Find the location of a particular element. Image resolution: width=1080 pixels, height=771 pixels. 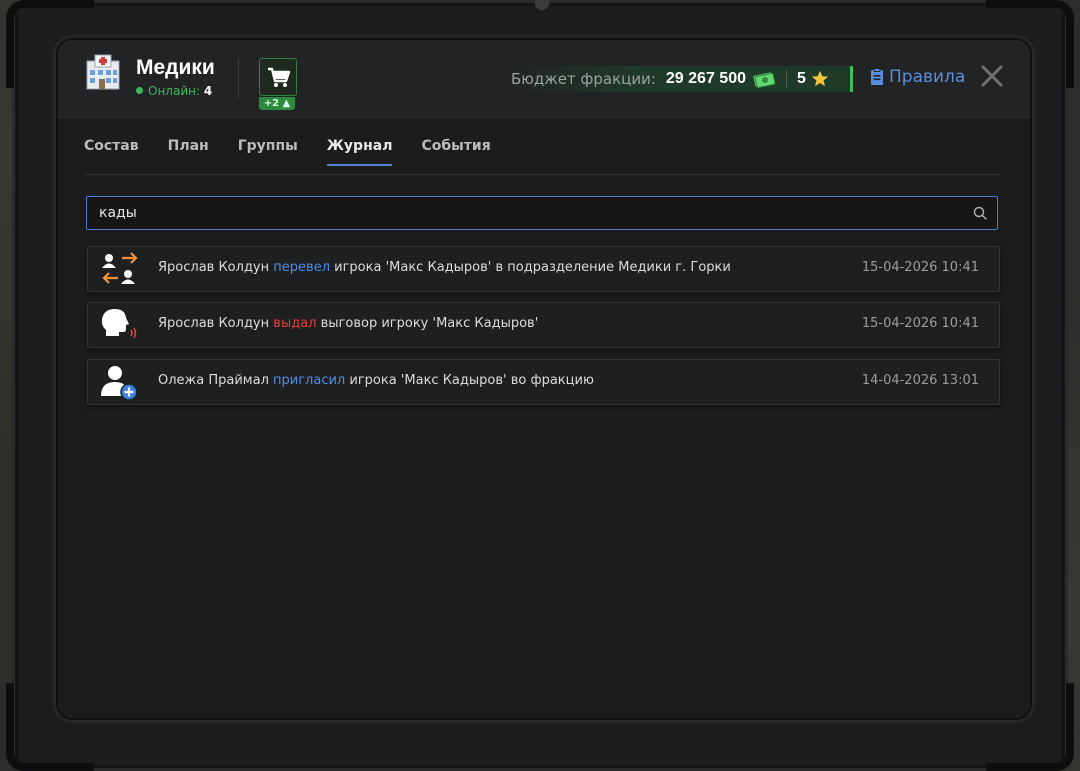

shop-badge: +2 ▲ is located at coordinates (277, 103).